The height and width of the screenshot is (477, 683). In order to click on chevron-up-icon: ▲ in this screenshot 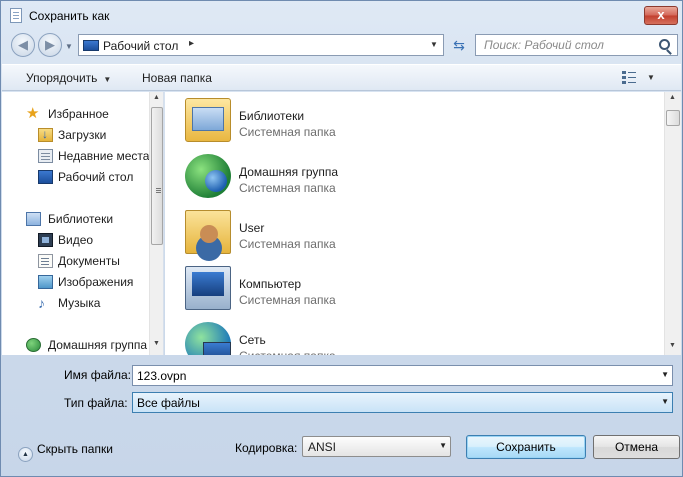, I will do `click(25, 454)`.